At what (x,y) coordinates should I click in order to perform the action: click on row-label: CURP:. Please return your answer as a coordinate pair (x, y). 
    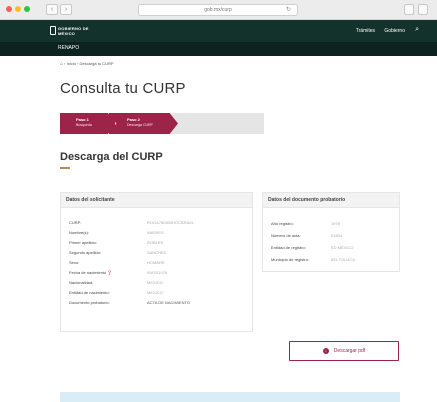
    Looking at the image, I should click on (75, 222).